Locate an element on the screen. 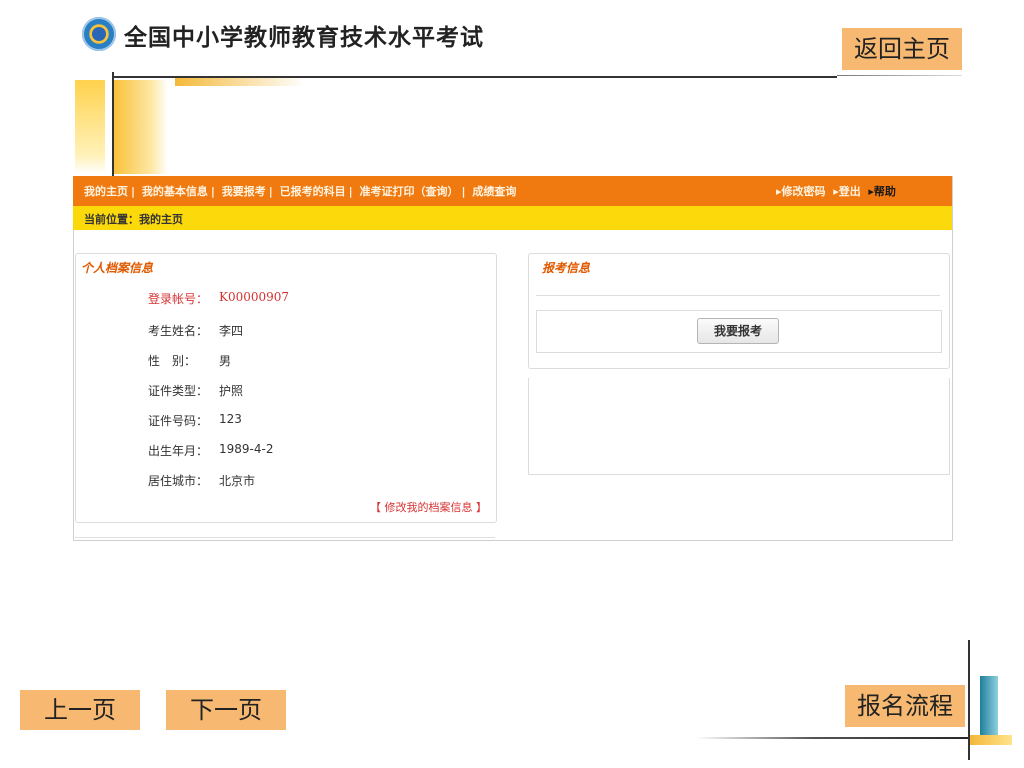 This screenshot has width=1024, height=768. city-value: 北京市 is located at coordinates (237, 481).